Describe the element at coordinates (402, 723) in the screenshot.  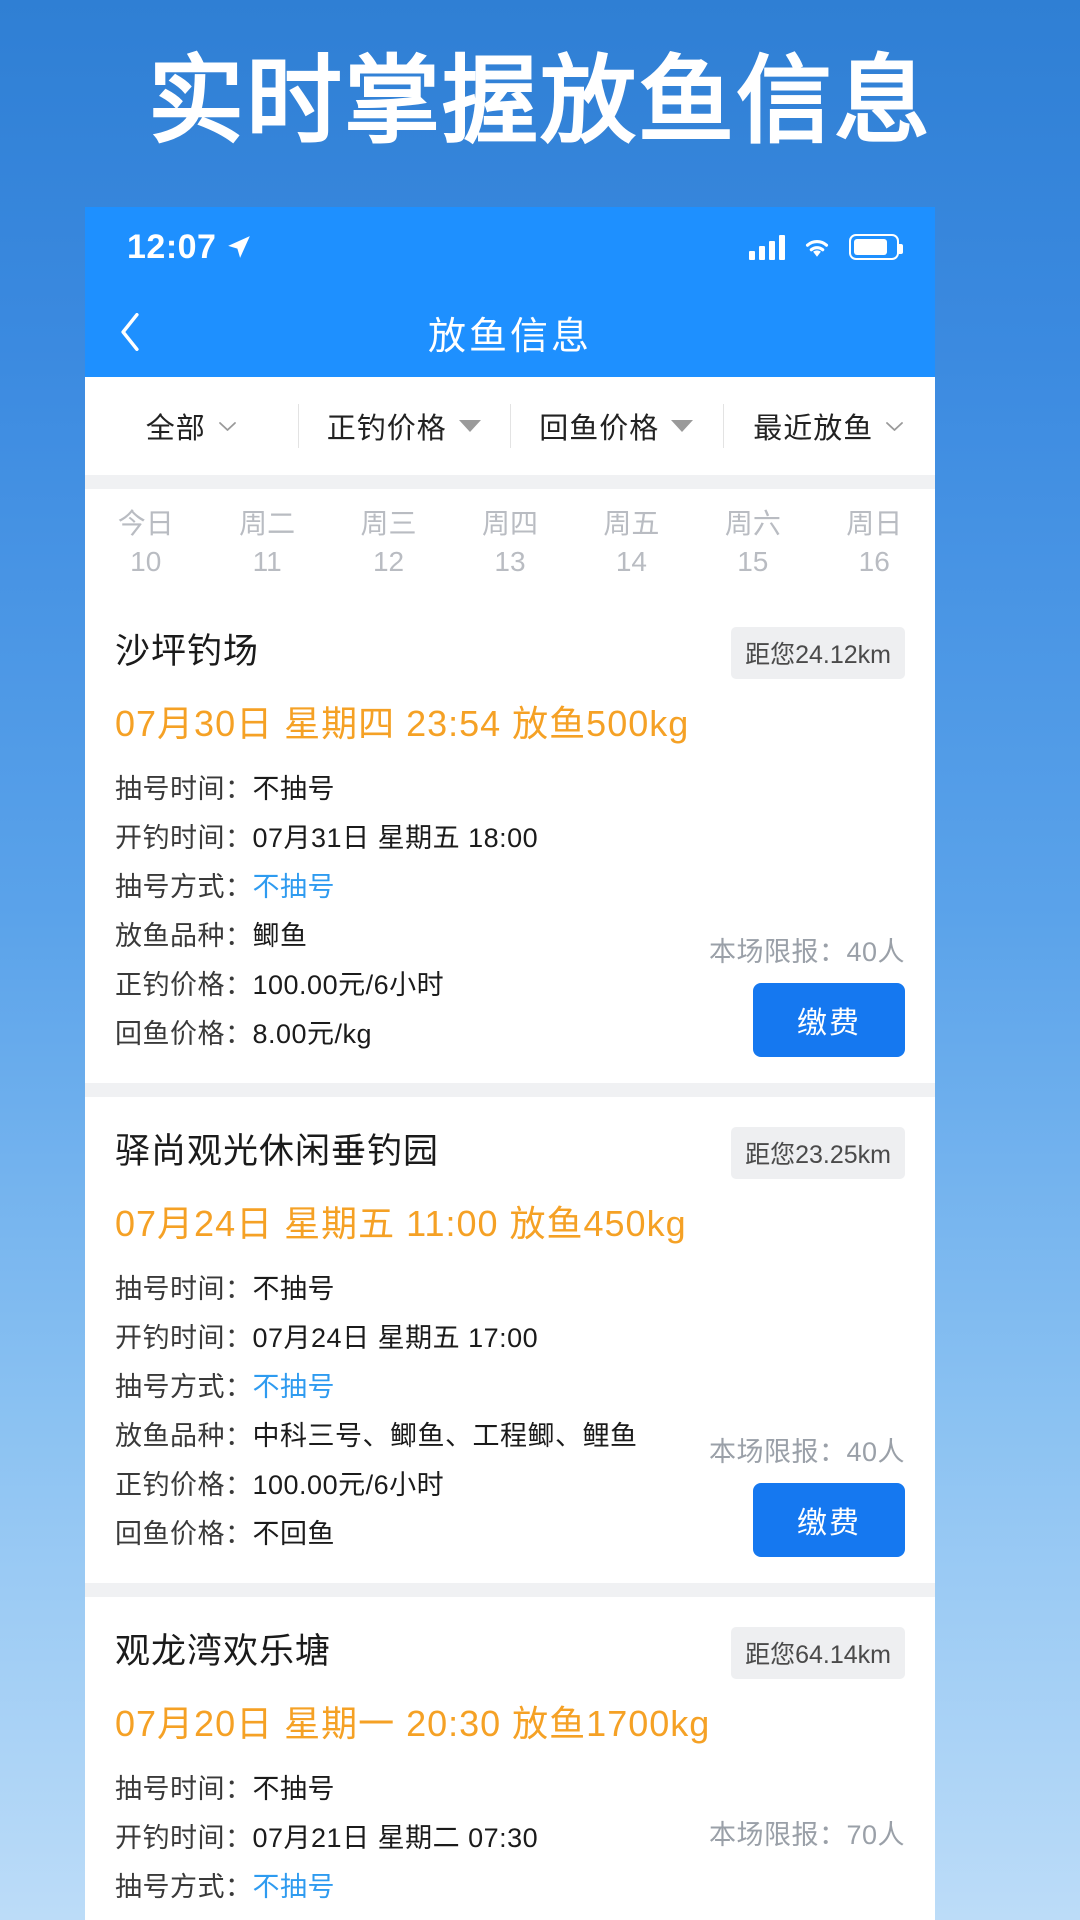
I see `release-summary: 07月30日 星期四 23:54 放鱼500kg` at that location.